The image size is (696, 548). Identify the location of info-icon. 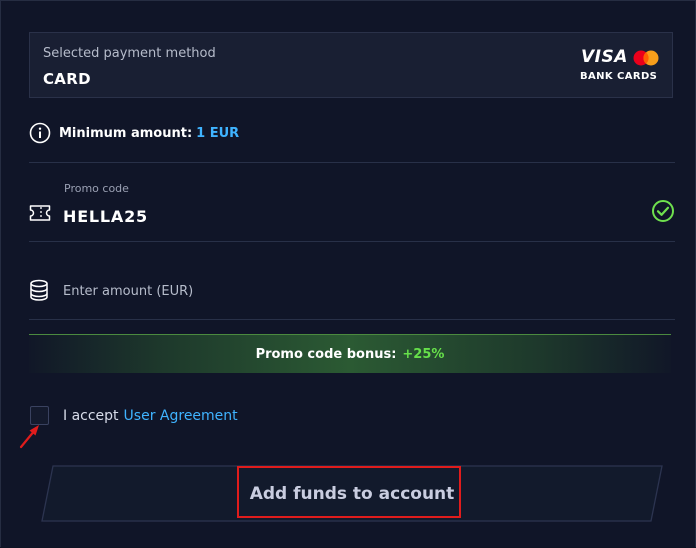
(40, 133).